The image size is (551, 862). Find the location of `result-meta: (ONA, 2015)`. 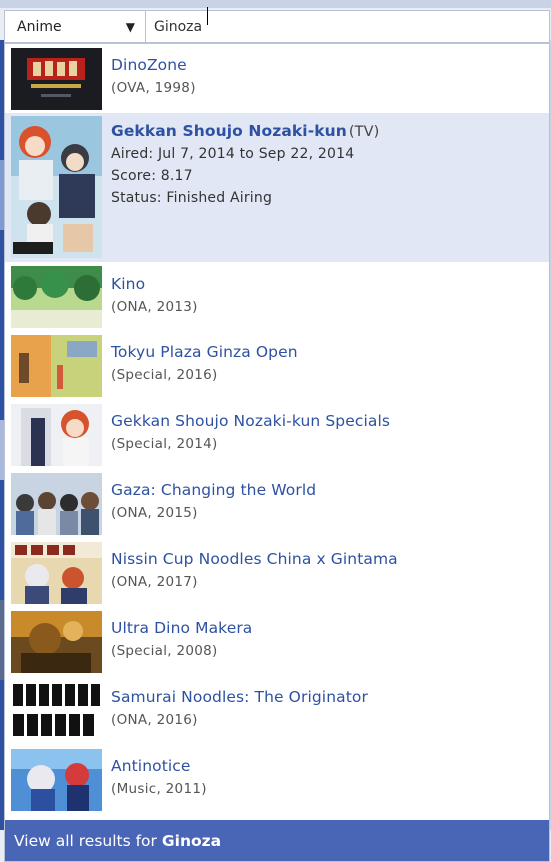

result-meta: (ONA, 2015) is located at coordinates (154, 513).